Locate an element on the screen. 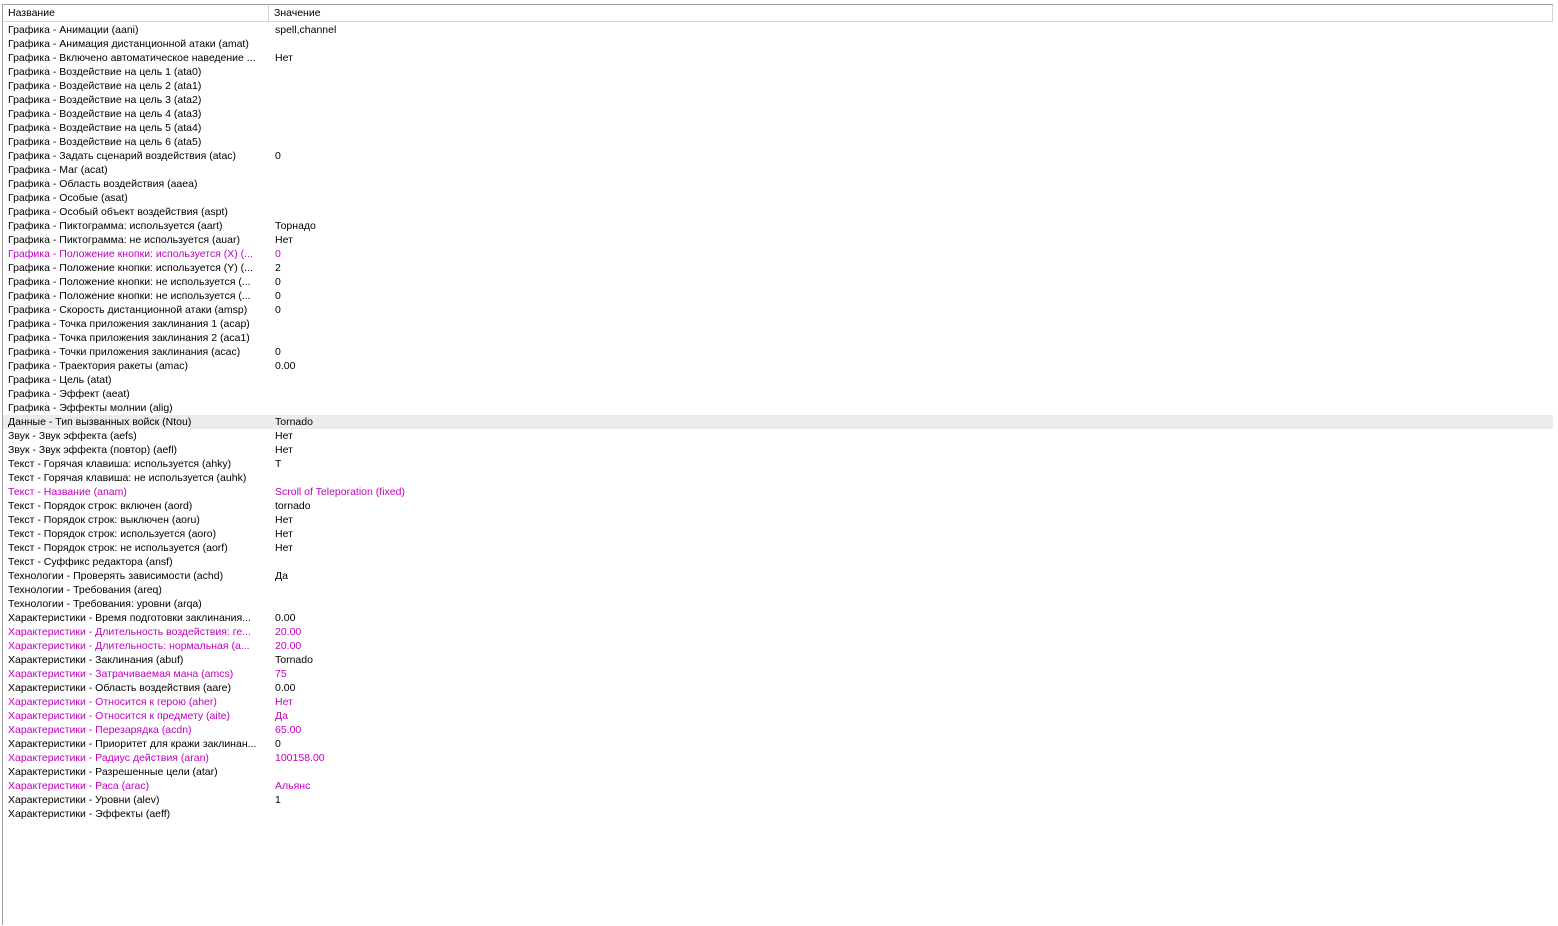 Image resolution: width=1558 pixels, height=926 pixels. table-row: Графика - Воздействие на цель 3 (ata2) is located at coordinates (778, 100).